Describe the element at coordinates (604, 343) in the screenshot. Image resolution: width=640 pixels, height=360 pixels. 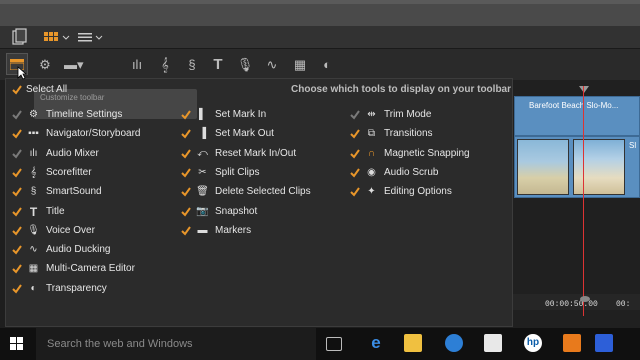
I see `check-app-icon` at that location.